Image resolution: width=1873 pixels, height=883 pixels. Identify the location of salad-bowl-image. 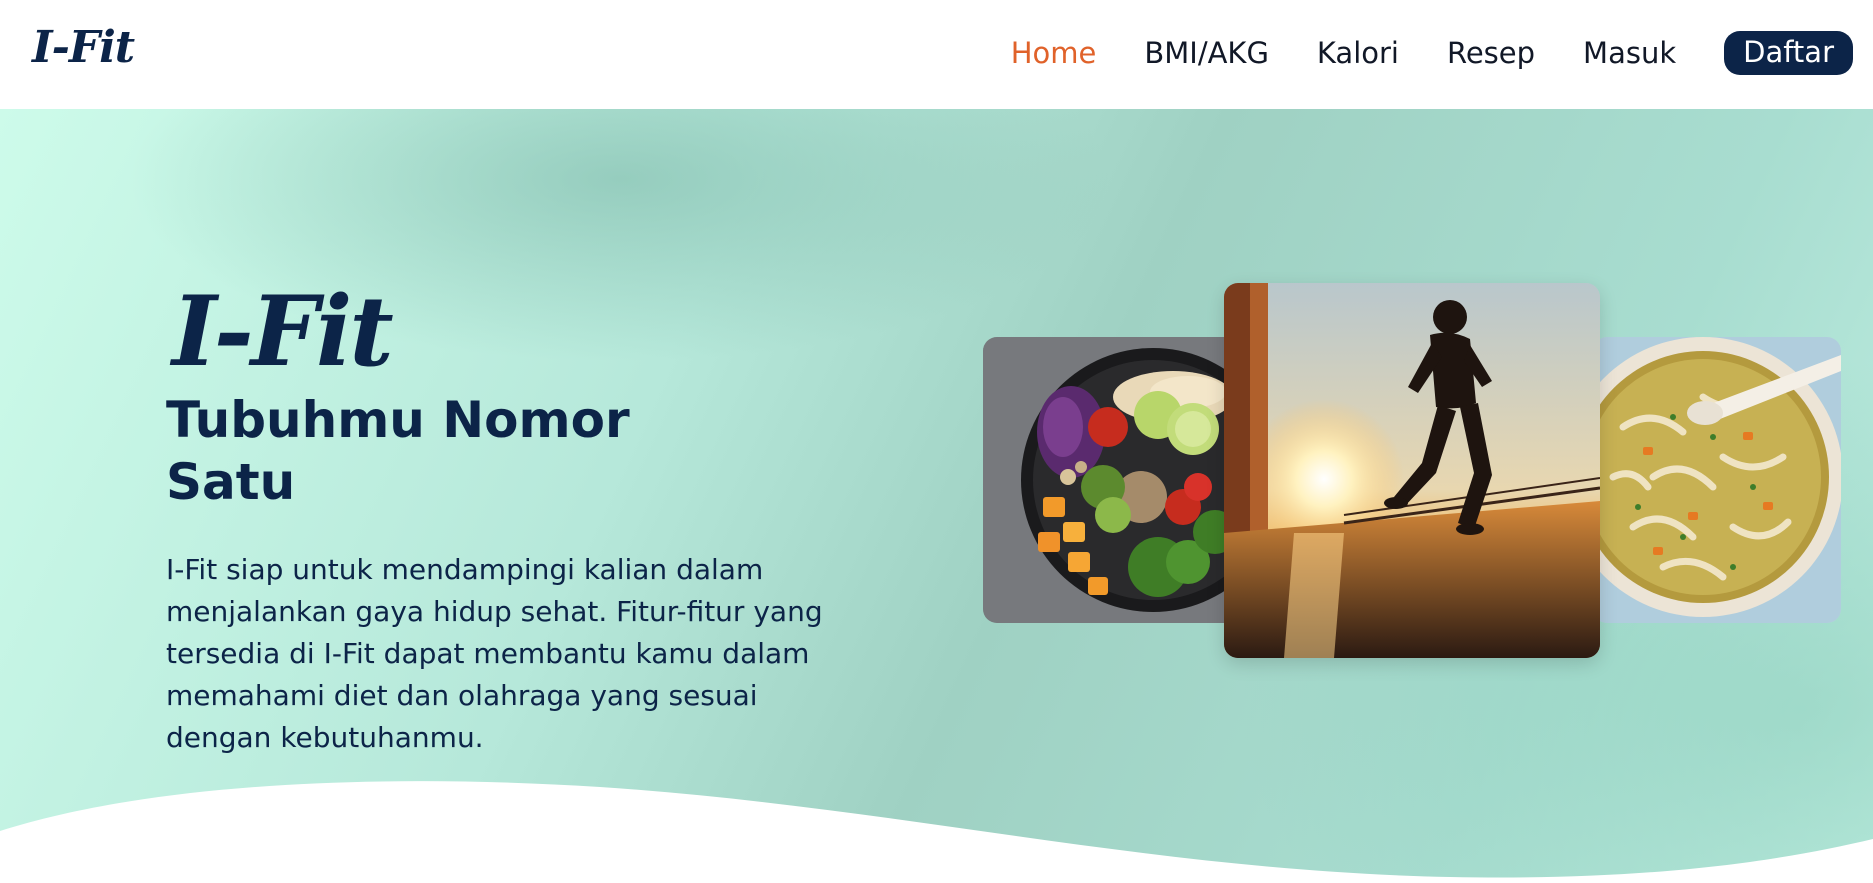
(1114, 480).